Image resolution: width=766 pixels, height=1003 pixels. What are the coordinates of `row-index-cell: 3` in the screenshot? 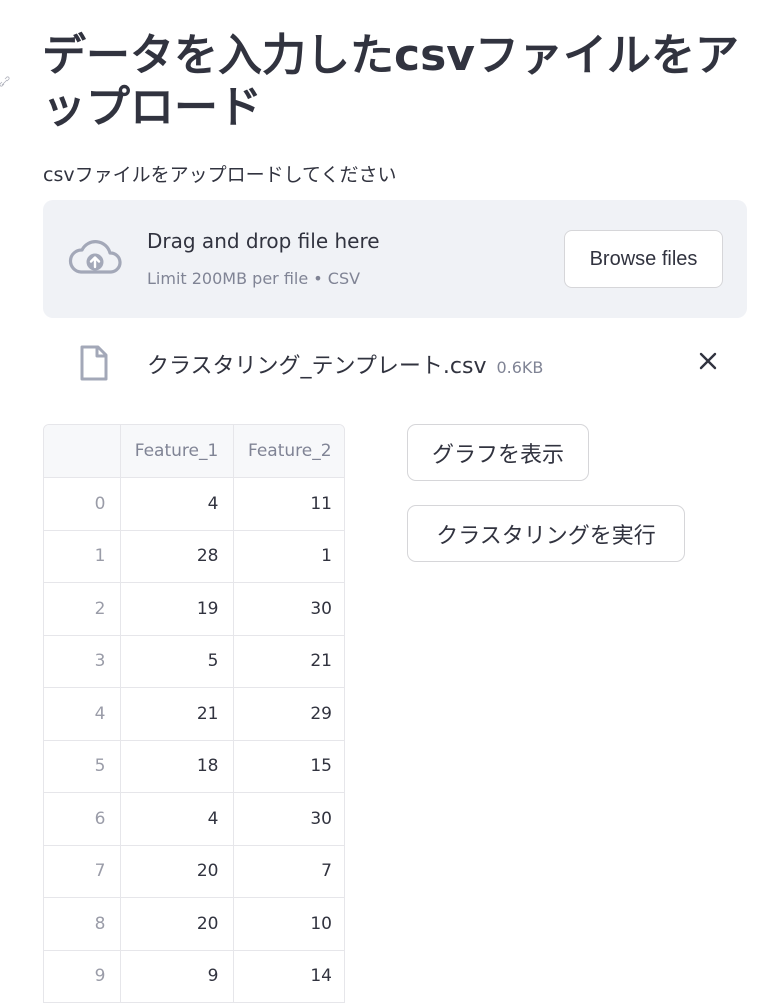 It's located at (82, 661).